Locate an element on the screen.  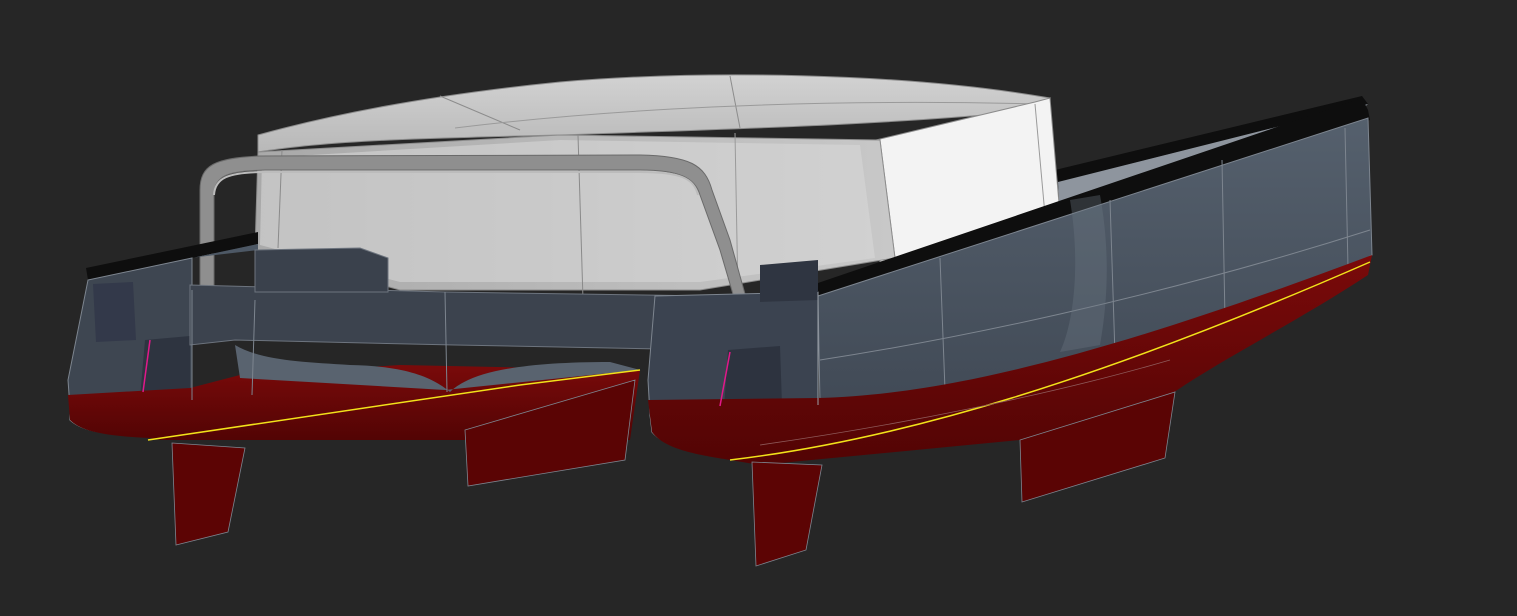
bridgedeck-underside is located at coordinates (450, 317).